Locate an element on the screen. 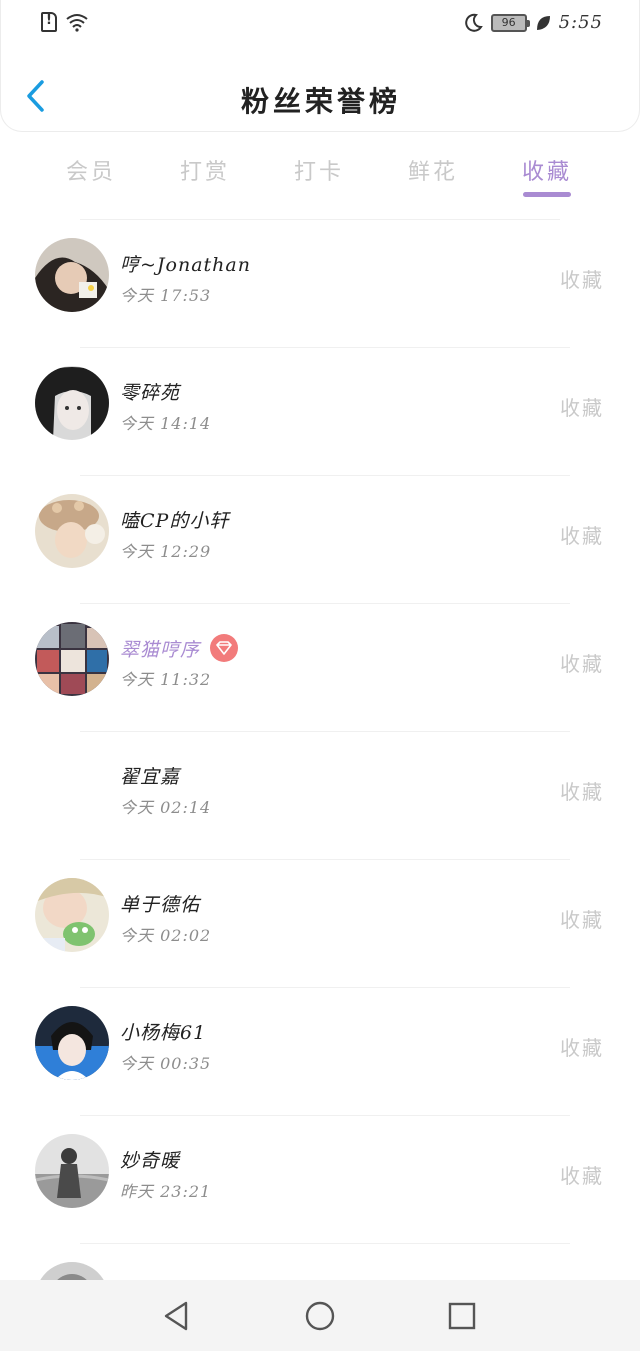 This screenshot has height=1351, width=640. tab-indicator is located at coordinates (547, 194).